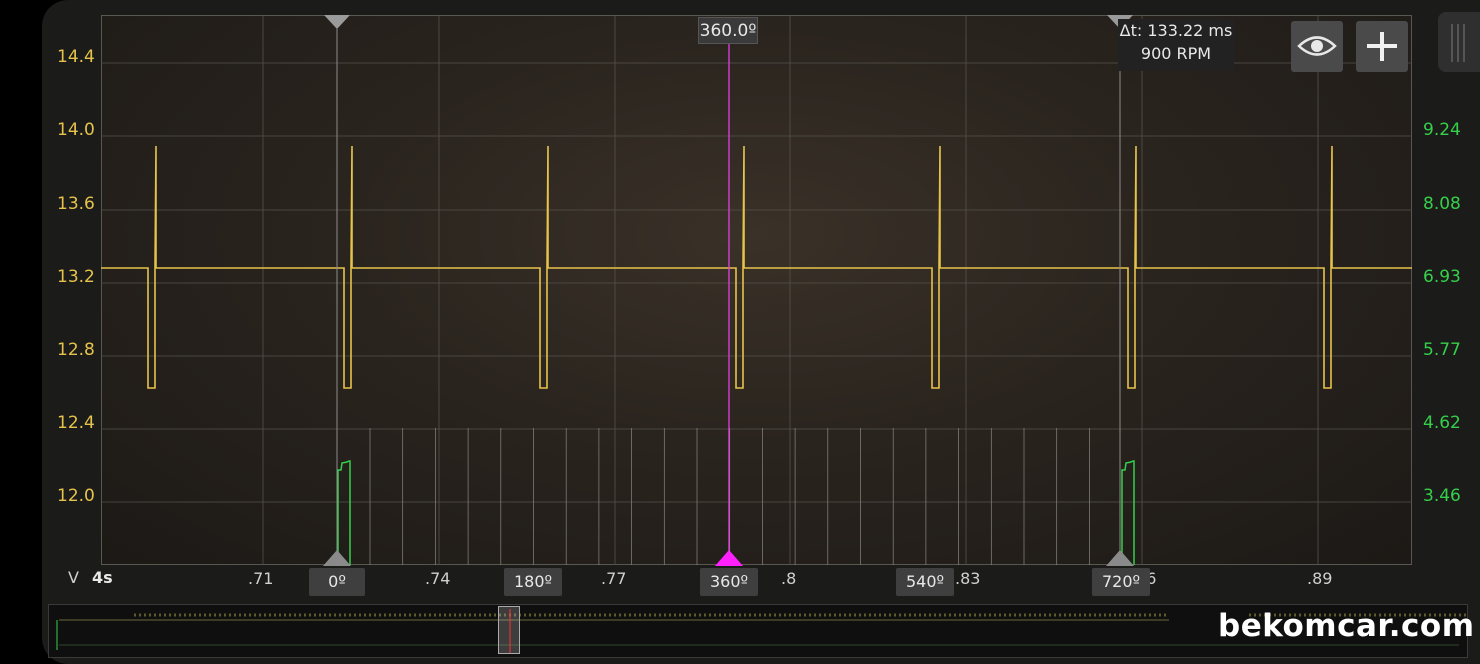 This screenshot has height=664, width=1480. I want to click on cursor-angle-label: 360.0º, so click(728, 30).